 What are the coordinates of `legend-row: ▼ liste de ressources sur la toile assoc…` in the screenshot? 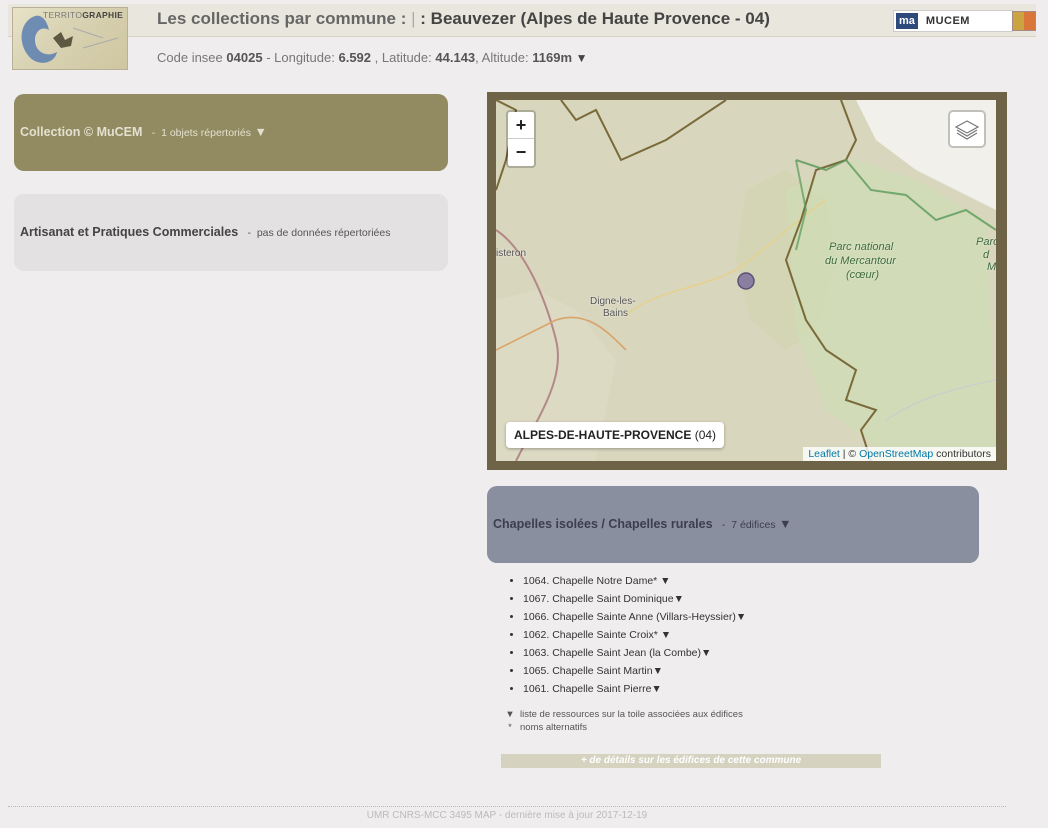 It's located at (621, 715).